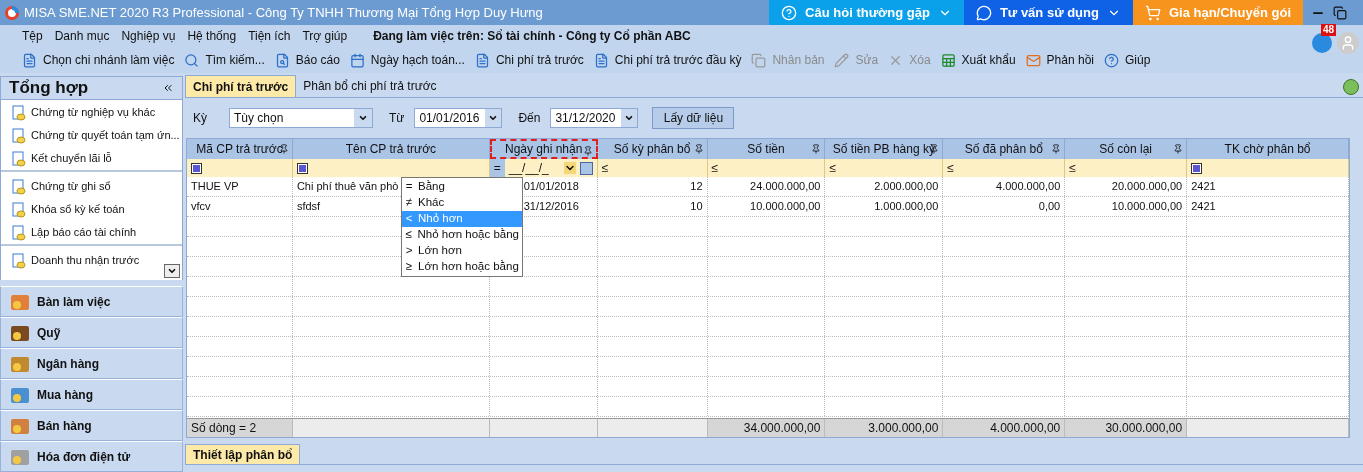  I want to click on toolbar-button: Phản hồi, so click(1059, 60).